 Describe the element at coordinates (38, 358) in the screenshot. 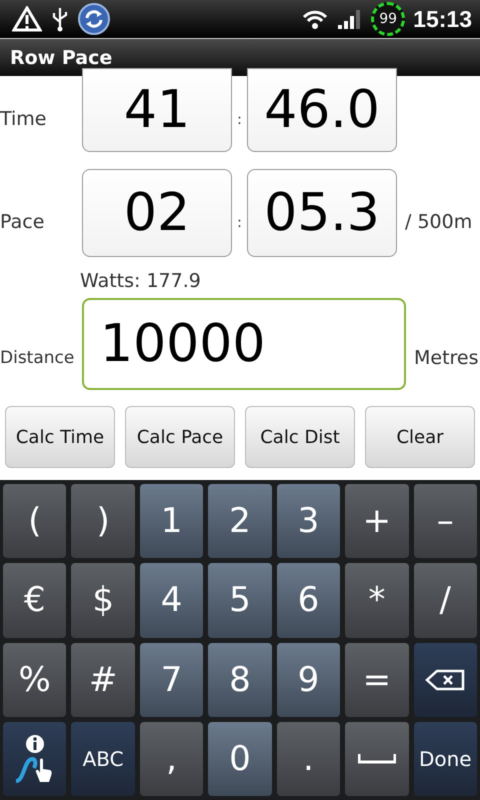

I see `field-label: Distance` at that location.